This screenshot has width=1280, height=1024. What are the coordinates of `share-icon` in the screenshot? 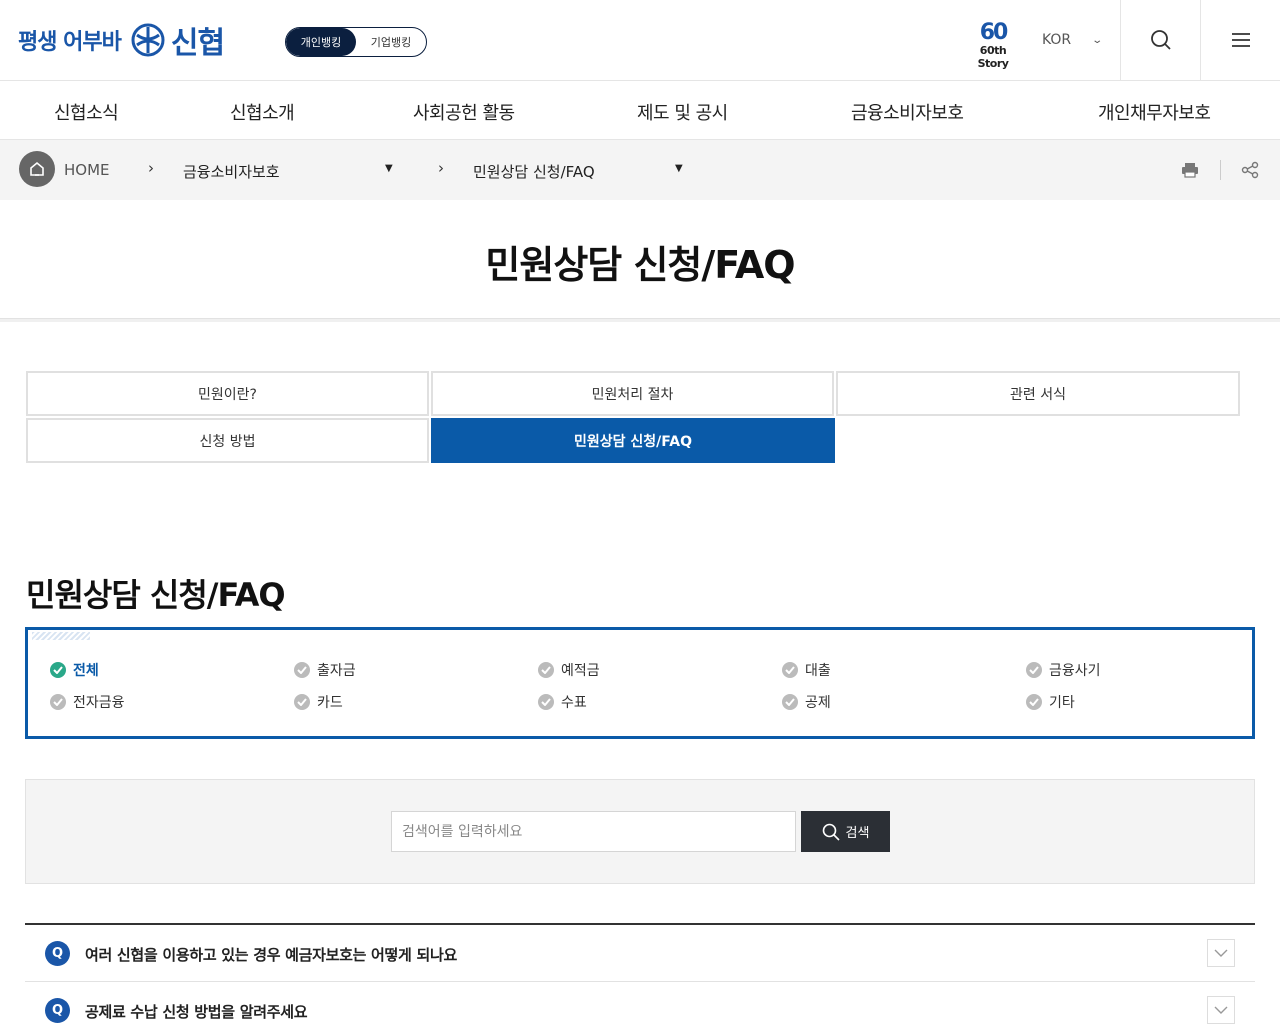 It's located at (1250, 170).